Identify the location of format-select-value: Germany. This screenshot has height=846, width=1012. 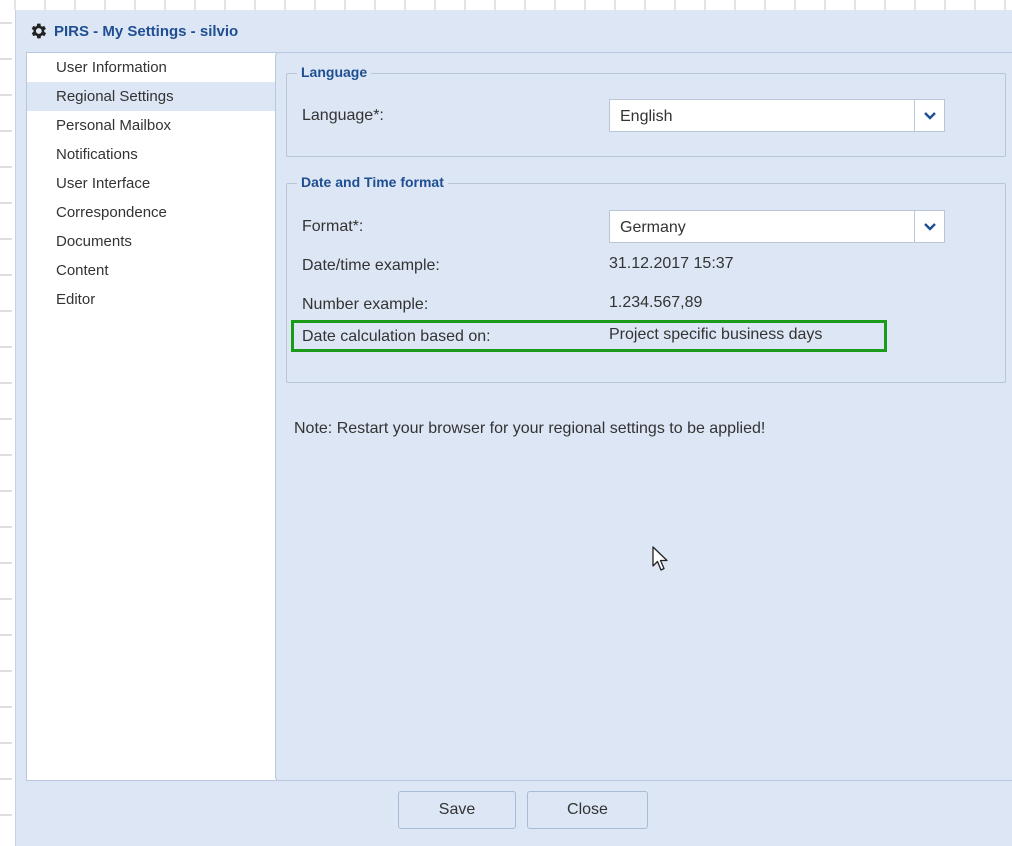
(653, 227).